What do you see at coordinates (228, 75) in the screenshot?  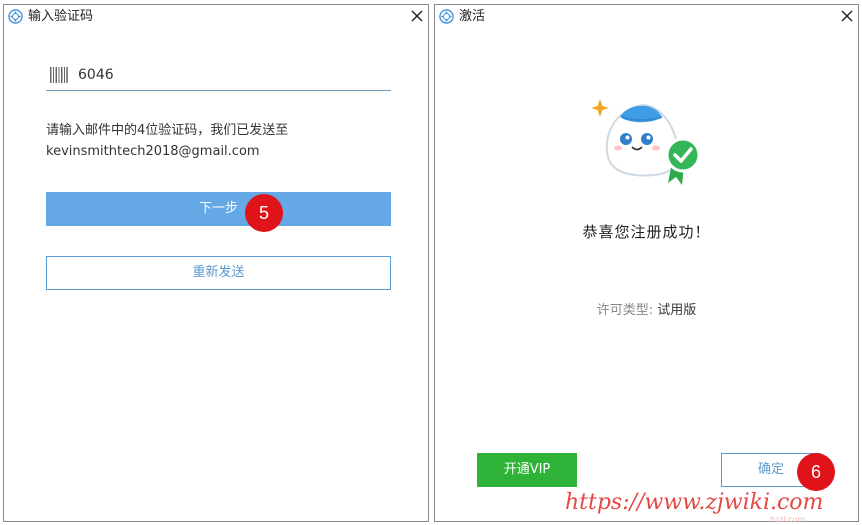 I see `verification-code-input` at bounding box center [228, 75].